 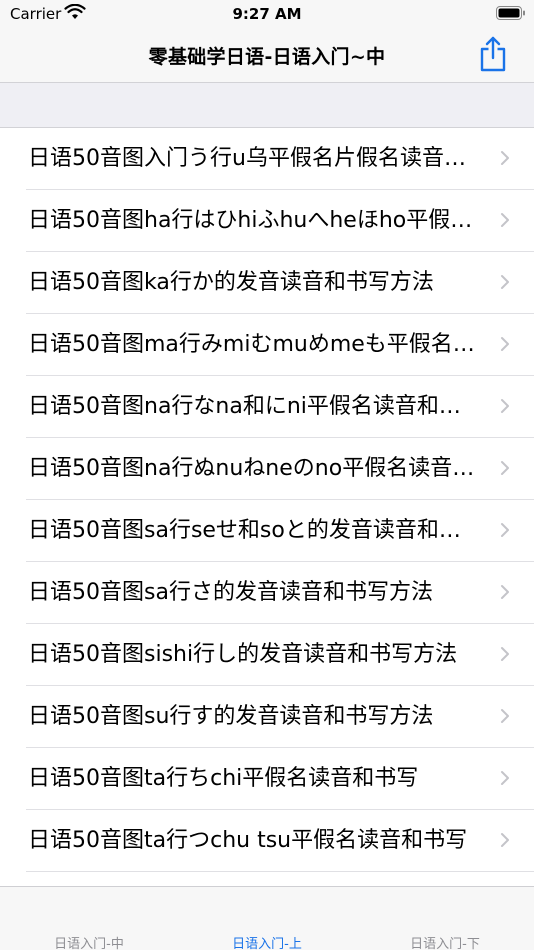 What do you see at coordinates (254, 344) in the screenshot?
I see `list-item-label: 日语50音图ma行みmiむmuめmeも平假名读音` at bounding box center [254, 344].